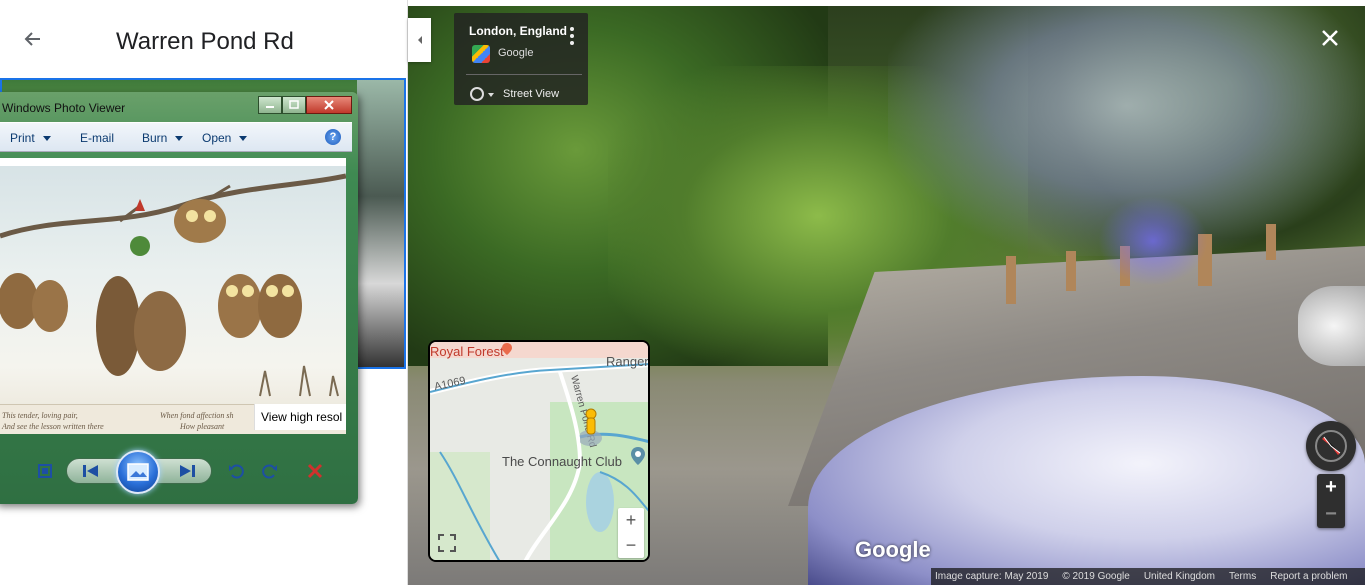 The height and width of the screenshot is (585, 1365). I want to click on caption-line-2: When fond affection sh, so click(197, 415).